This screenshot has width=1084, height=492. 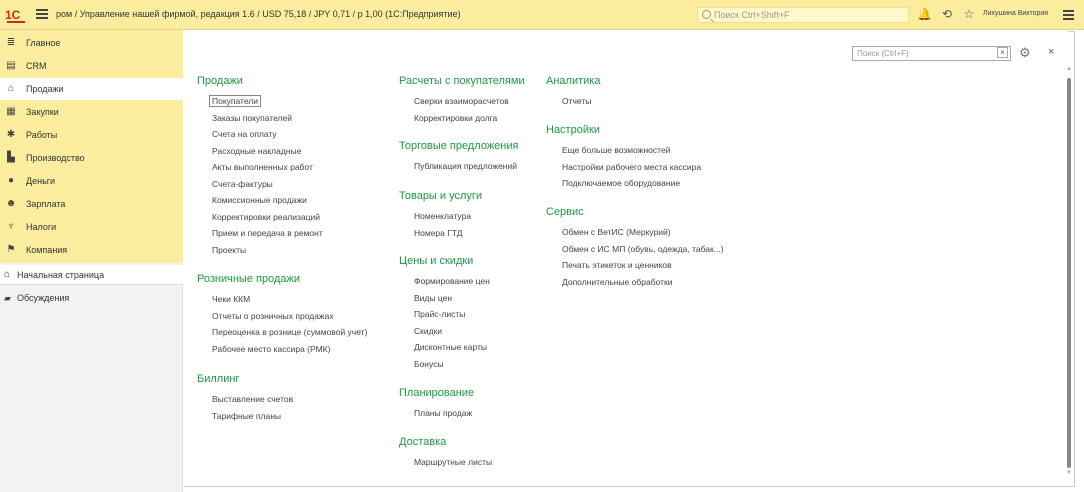 I want to click on global-search-input: Поиск Ctrl+Shift+F, so click(x=803, y=15).